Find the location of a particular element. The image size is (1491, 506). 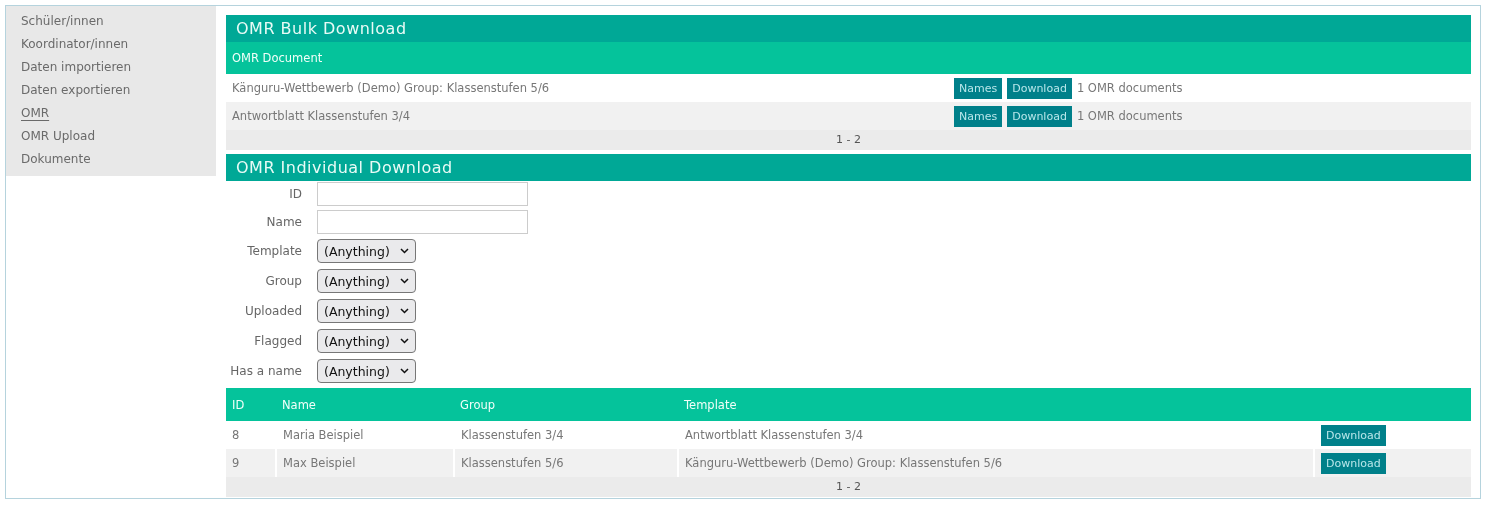

filter-label: Has a name is located at coordinates (266, 371).